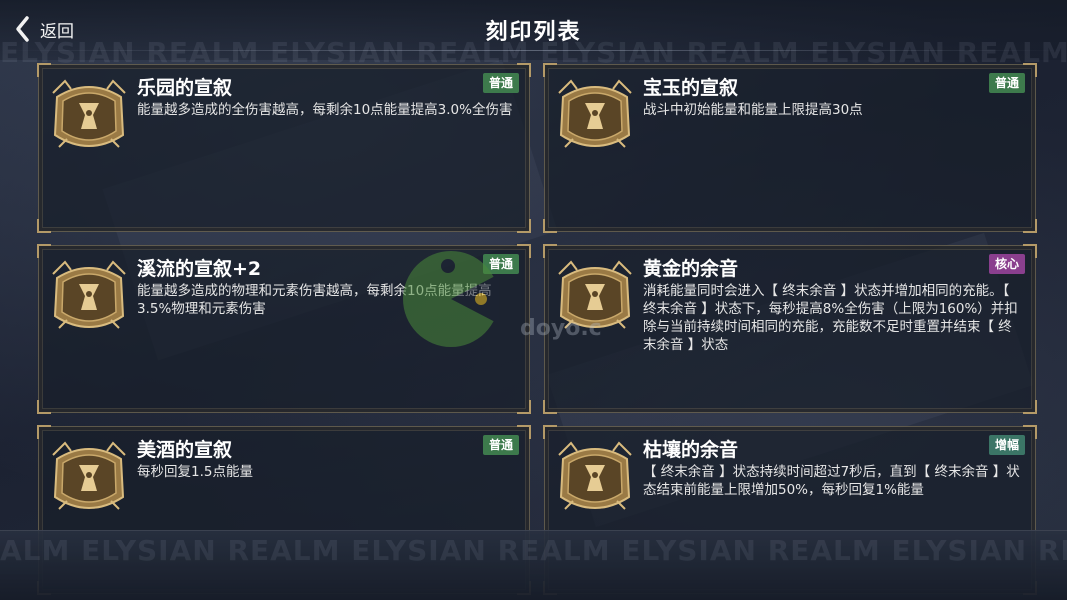 The image size is (1067, 600). Describe the element at coordinates (753, 110) in the screenshot. I see `signet-description: 战斗中初始能量和能量上限提高30点` at that location.